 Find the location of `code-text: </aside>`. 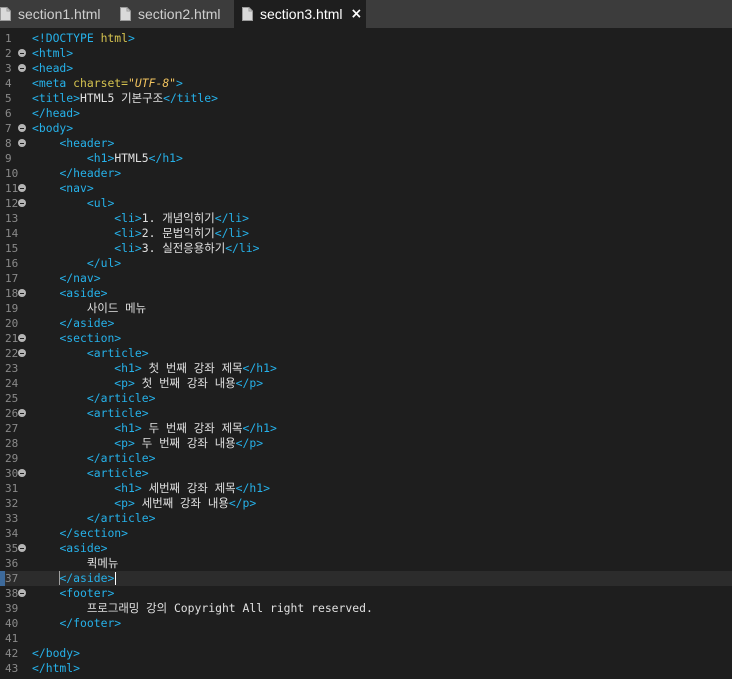

code-text: </aside> is located at coordinates (73, 578).